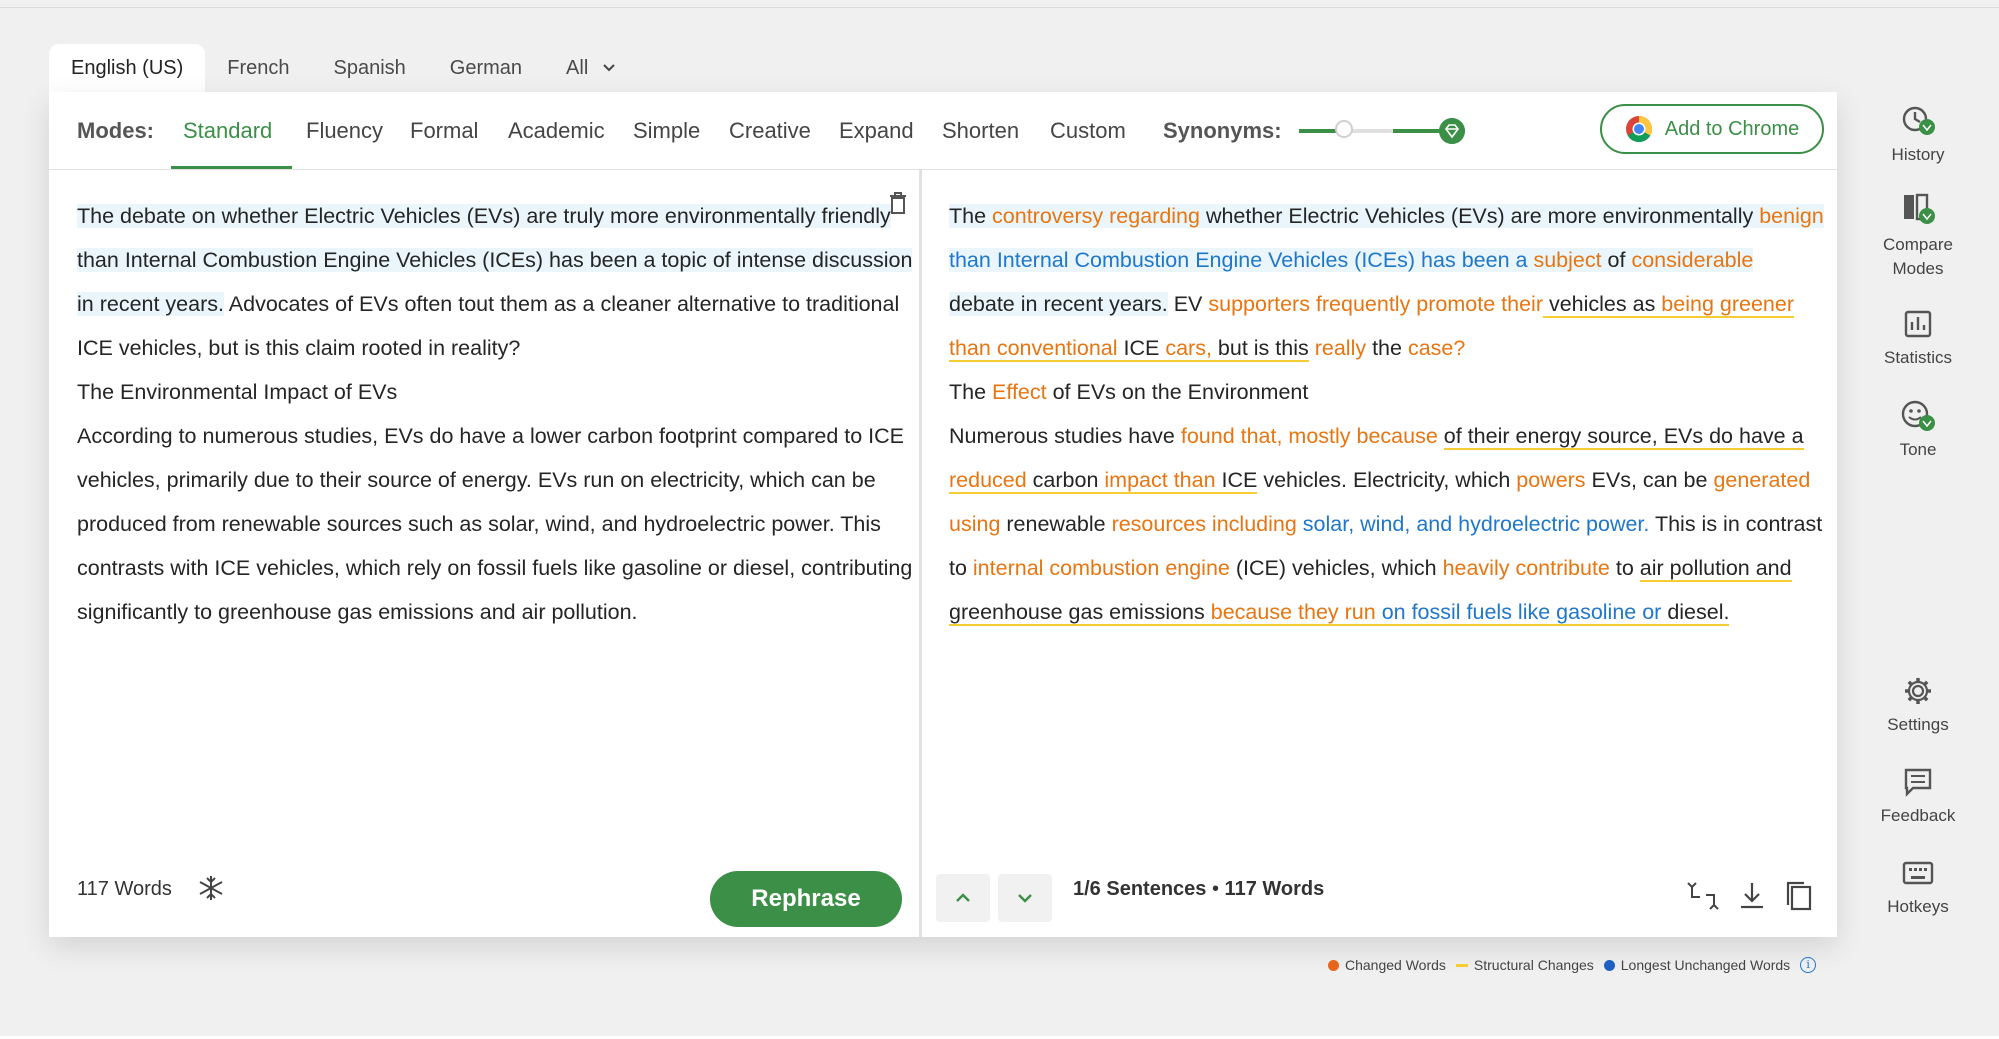 The image size is (1999, 1039). What do you see at coordinates (1918, 256) in the screenshot?
I see `sidebar-label: Compare Modes` at bounding box center [1918, 256].